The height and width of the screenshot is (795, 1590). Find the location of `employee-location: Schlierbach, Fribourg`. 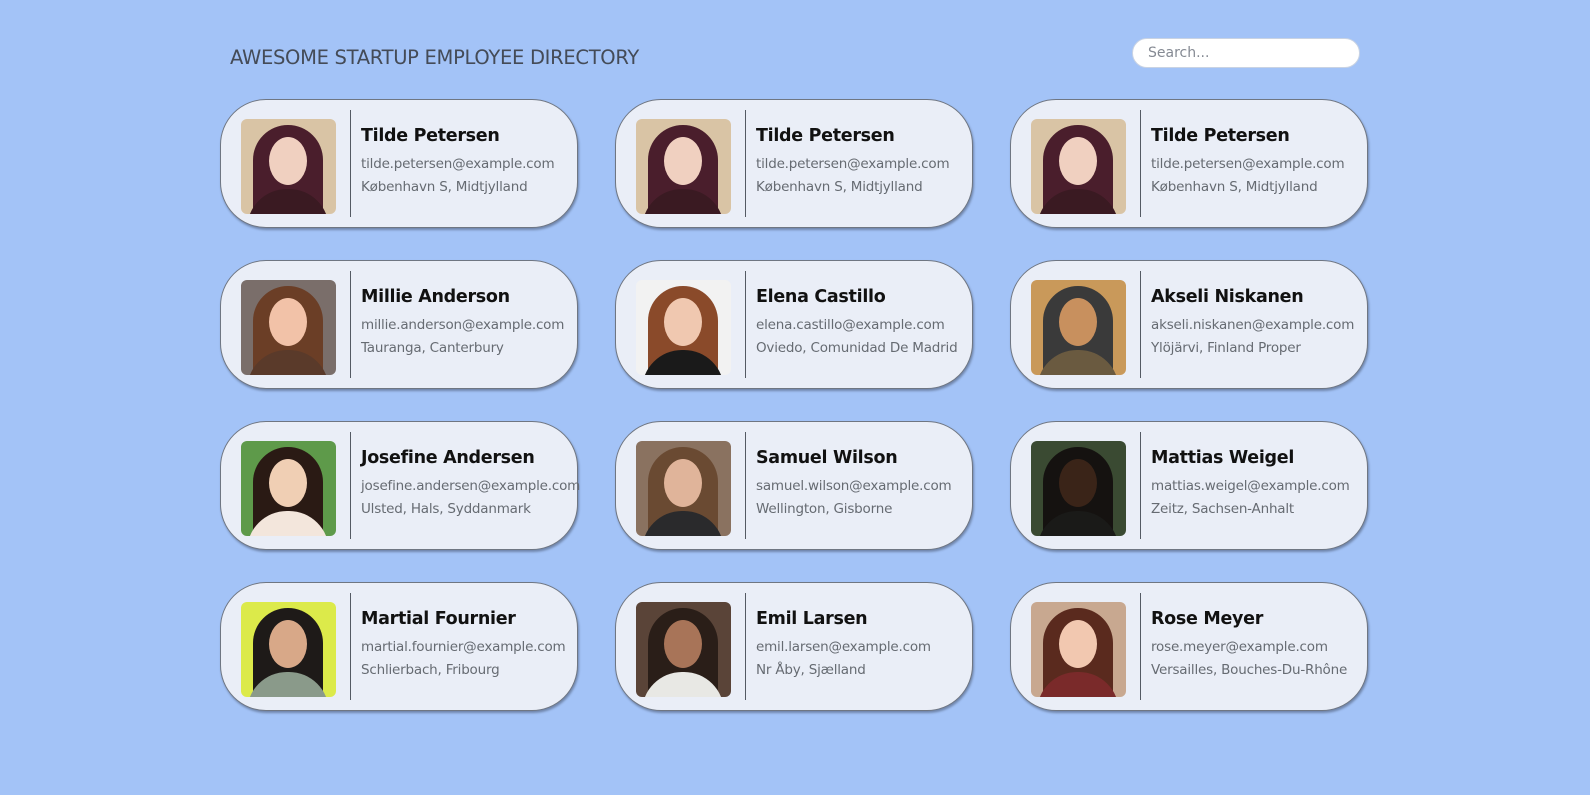

employee-location: Schlierbach, Fribourg is located at coordinates (430, 670).